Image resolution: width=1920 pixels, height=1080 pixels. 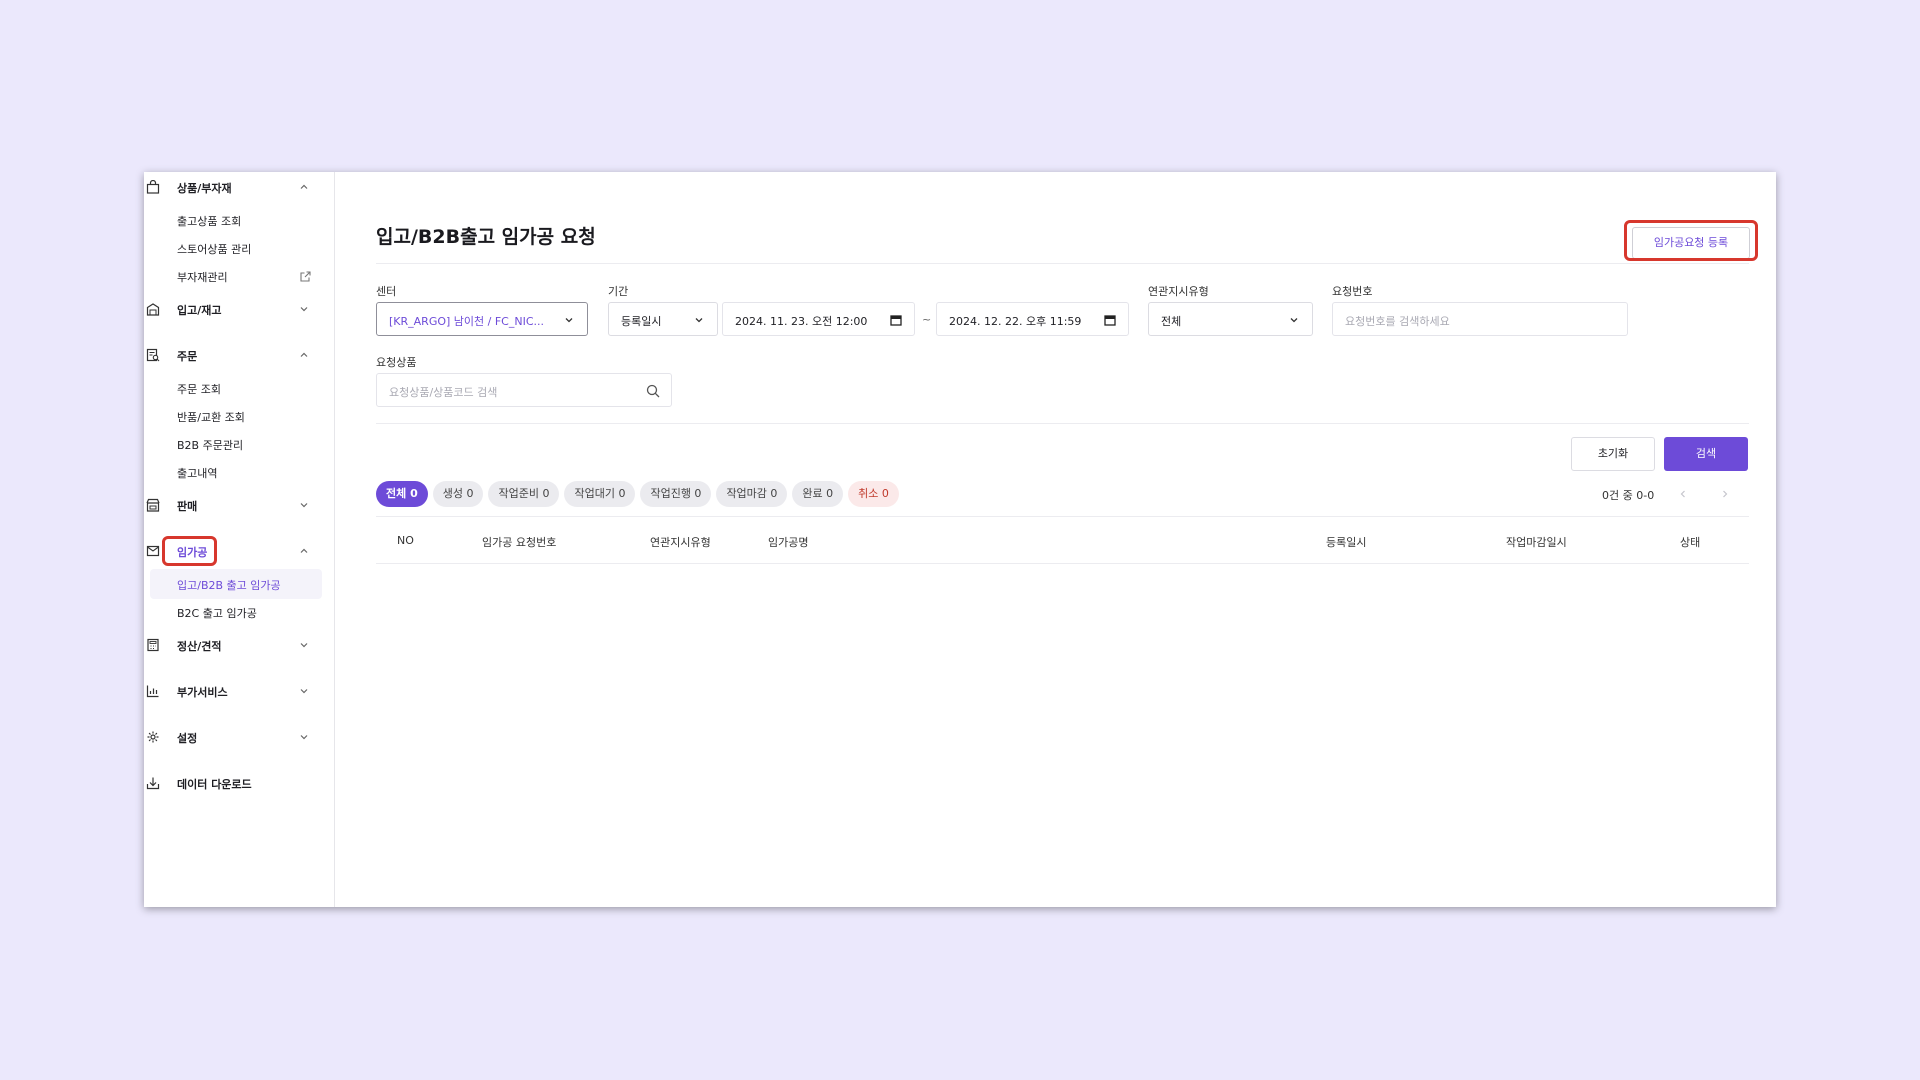 I want to click on status-chip-created: 생성 0, so click(x=458, y=494).